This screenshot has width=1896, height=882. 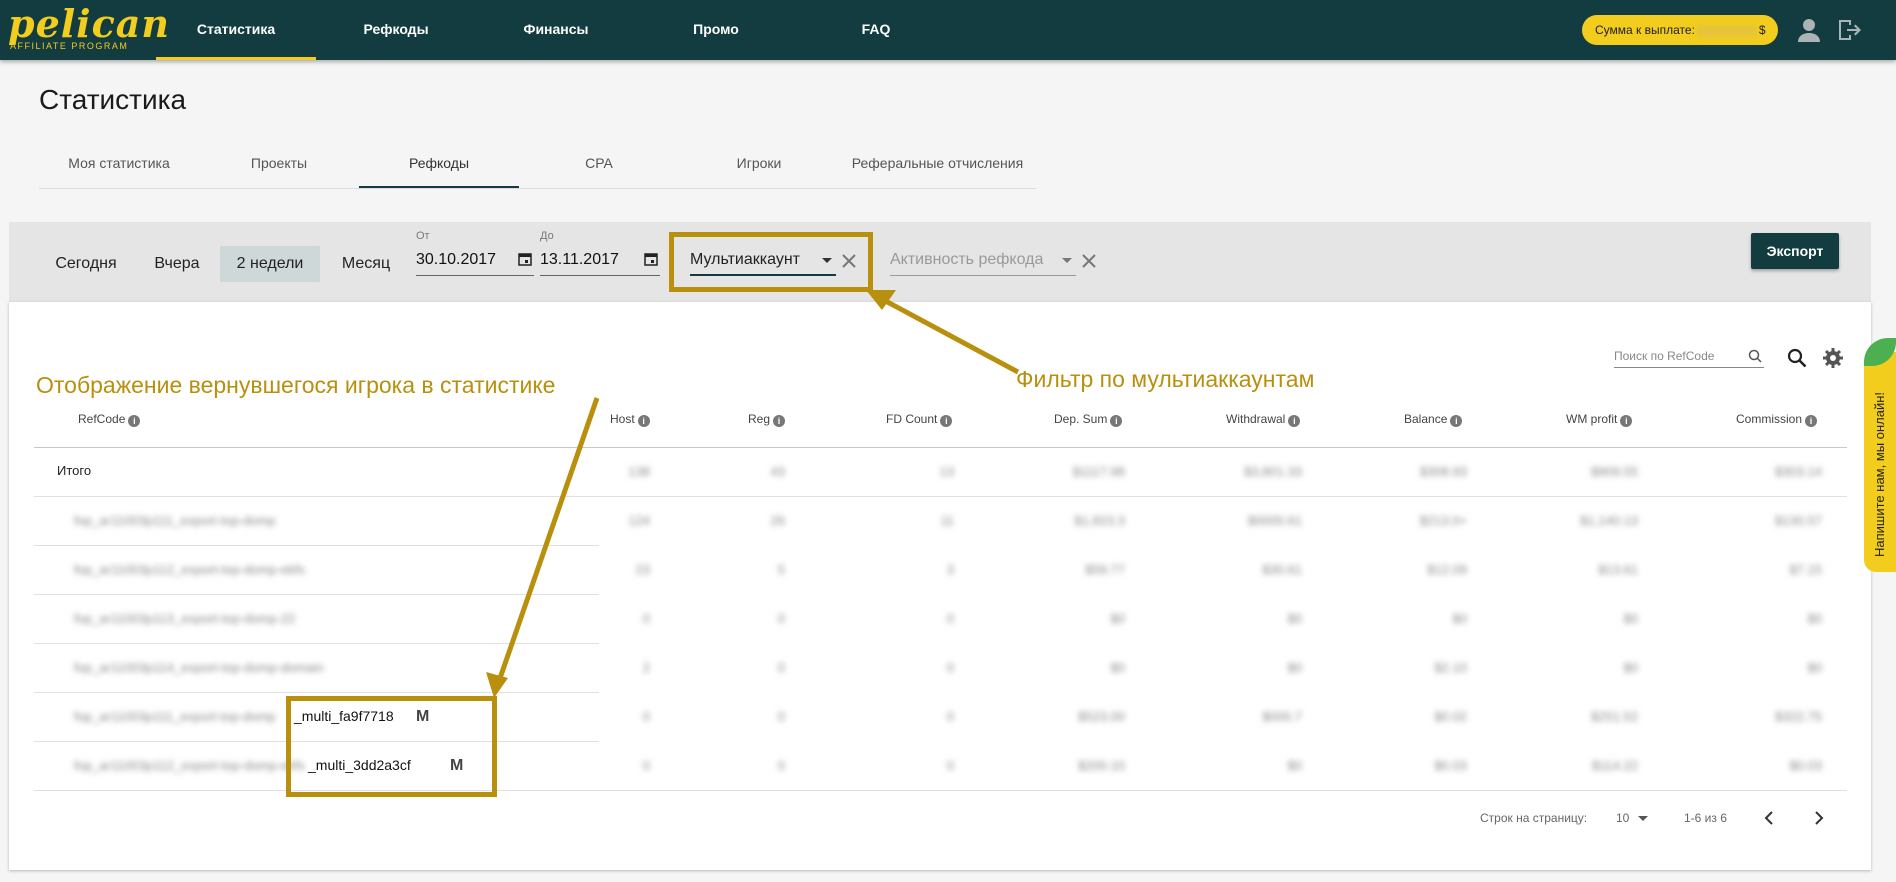 I want to click on table-cell: 26, so click(x=777, y=520).